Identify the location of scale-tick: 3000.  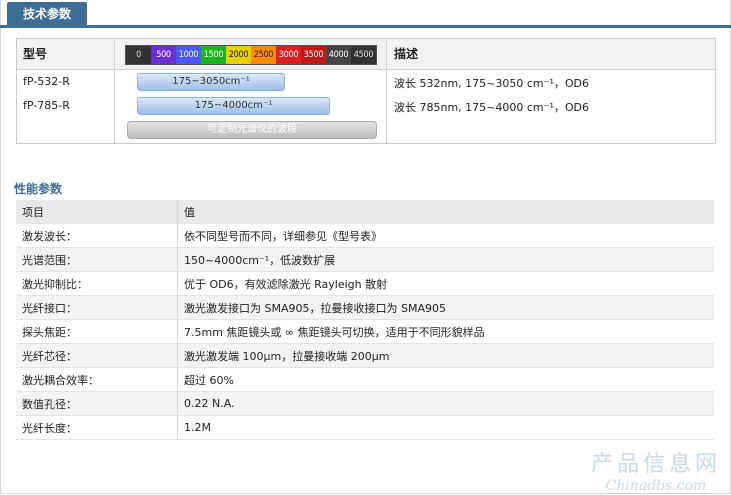
(288, 55).